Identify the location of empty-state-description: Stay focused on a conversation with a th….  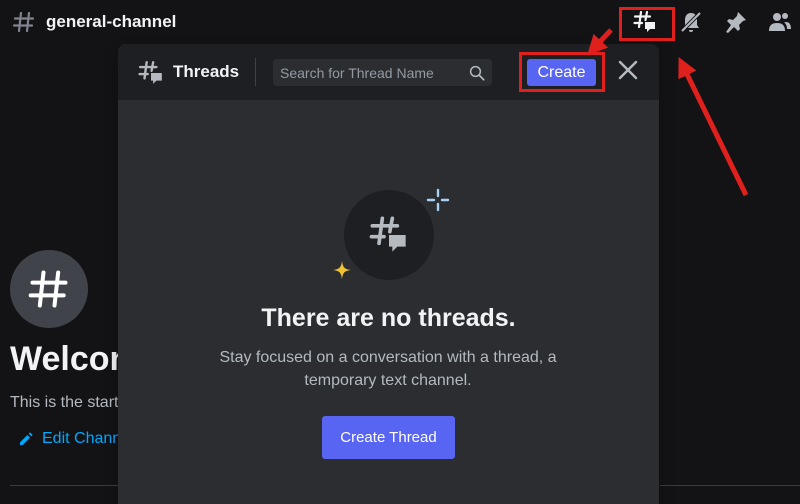
(388, 369).